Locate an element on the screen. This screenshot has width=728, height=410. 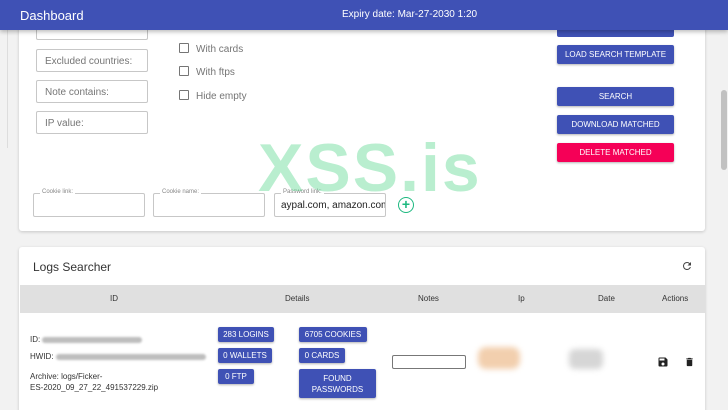
ip-value-input: IP value: is located at coordinates (92, 122).